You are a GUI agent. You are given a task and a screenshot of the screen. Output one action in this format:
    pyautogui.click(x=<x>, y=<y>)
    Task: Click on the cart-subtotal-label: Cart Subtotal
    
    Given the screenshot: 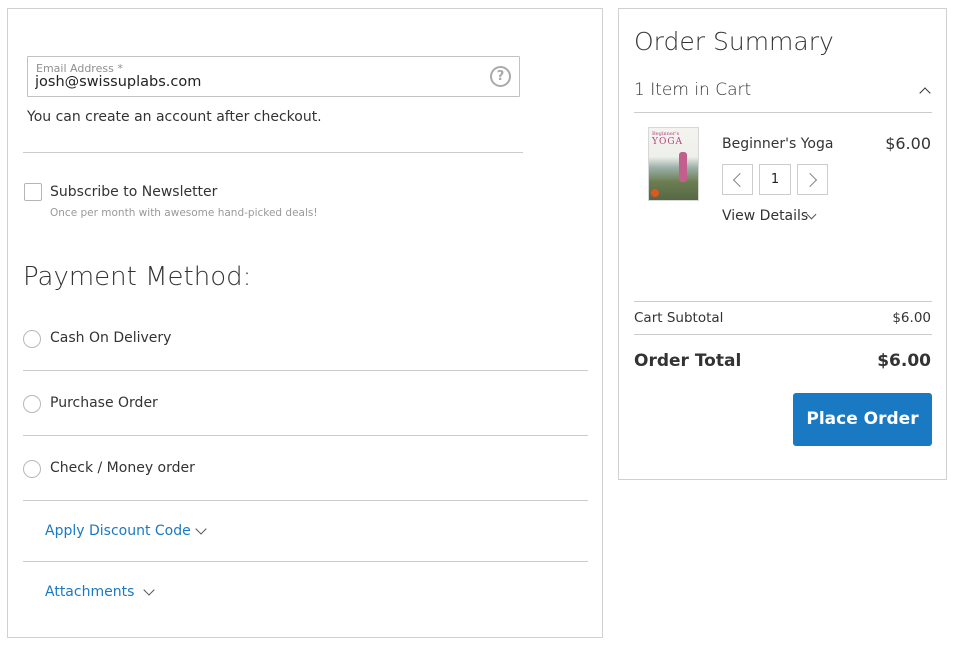 What is the action you would take?
    pyautogui.click(x=679, y=318)
    